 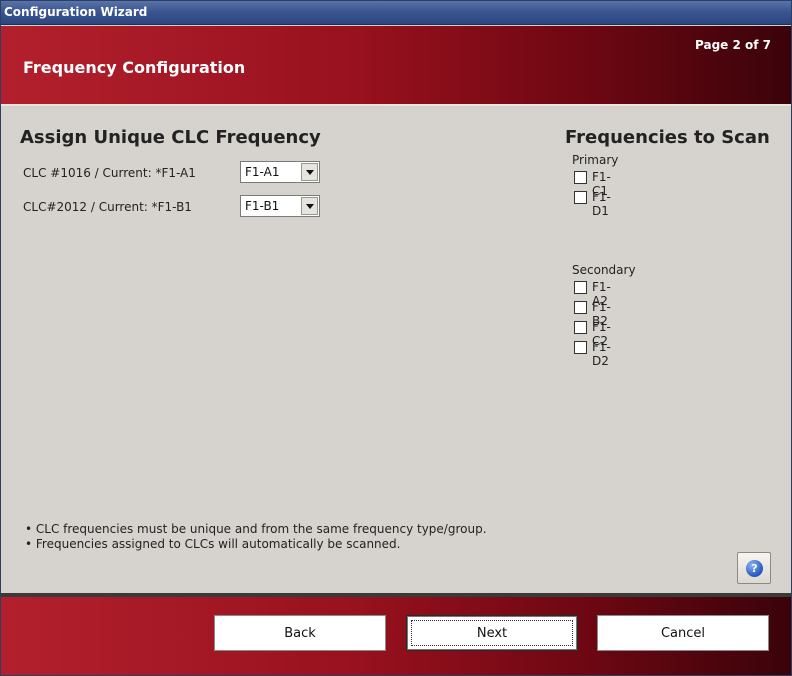 What do you see at coordinates (170, 137) in the screenshot?
I see `assign-section-title: Assign Unique CLC Frequency` at bounding box center [170, 137].